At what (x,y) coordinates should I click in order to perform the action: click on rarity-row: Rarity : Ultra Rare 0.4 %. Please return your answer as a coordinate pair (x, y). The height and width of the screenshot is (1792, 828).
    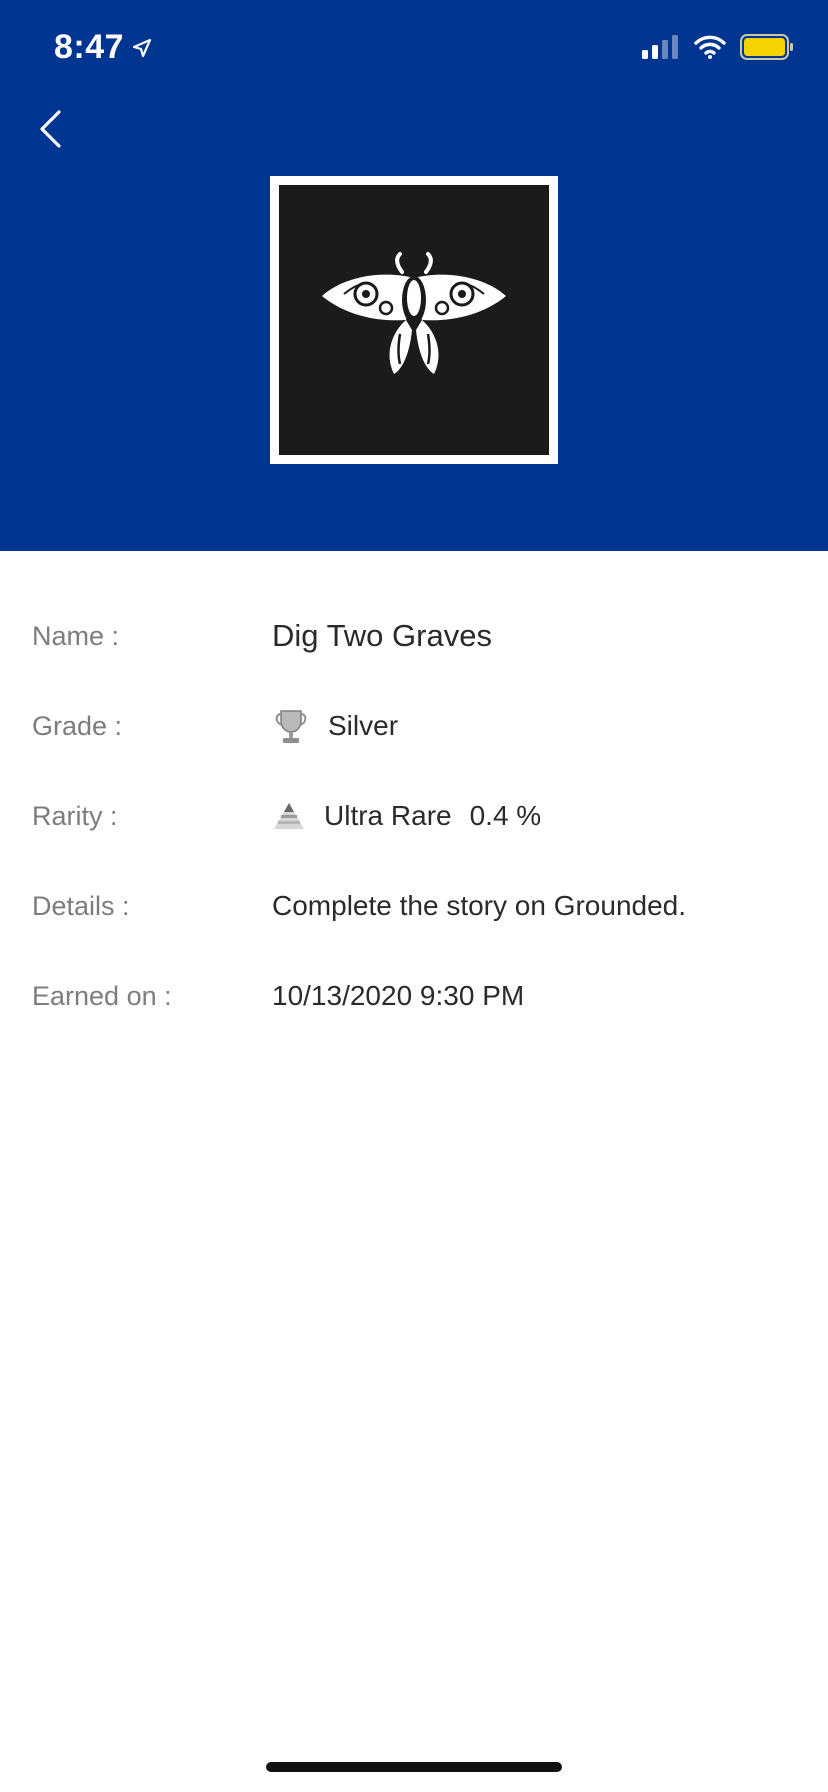
    Looking at the image, I should click on (414, 816).